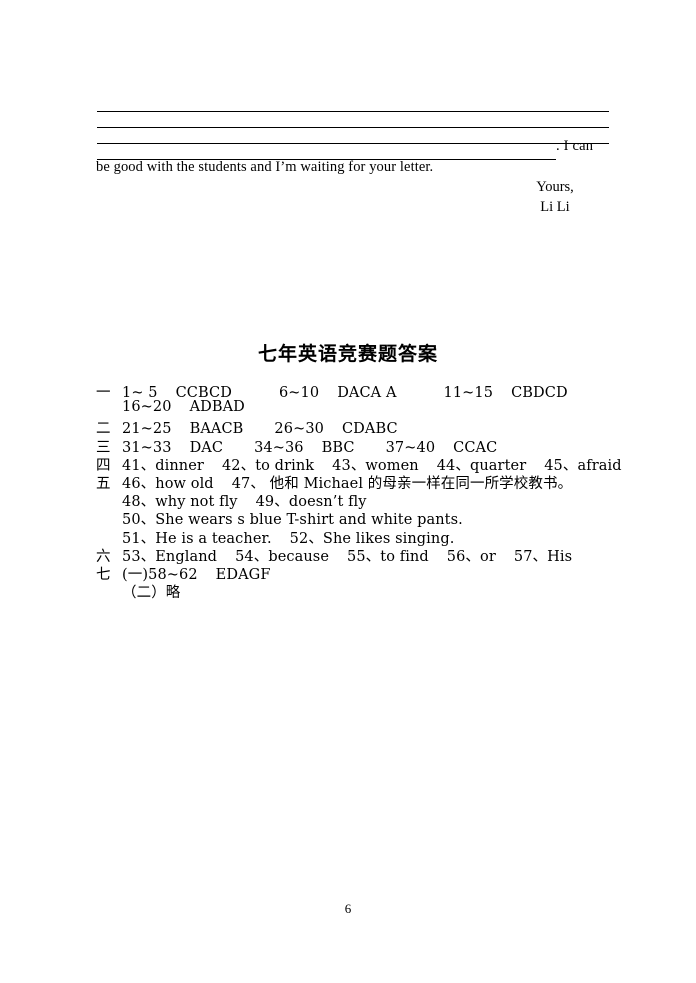 Image resolution: width=696 pixels, height=983 pixels. I want to click on answer-row: 五 46、how old 47、 他和 Michael 的母亲一样在同一所学校教书。, so click(376, 482).